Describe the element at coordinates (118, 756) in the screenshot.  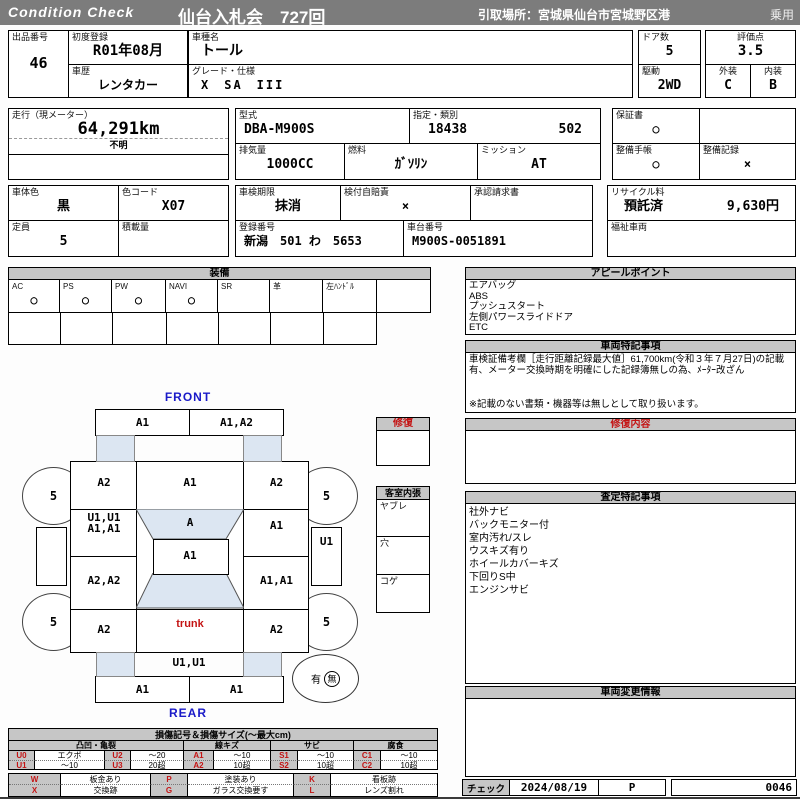
I see `legend-code: U2` at that location.